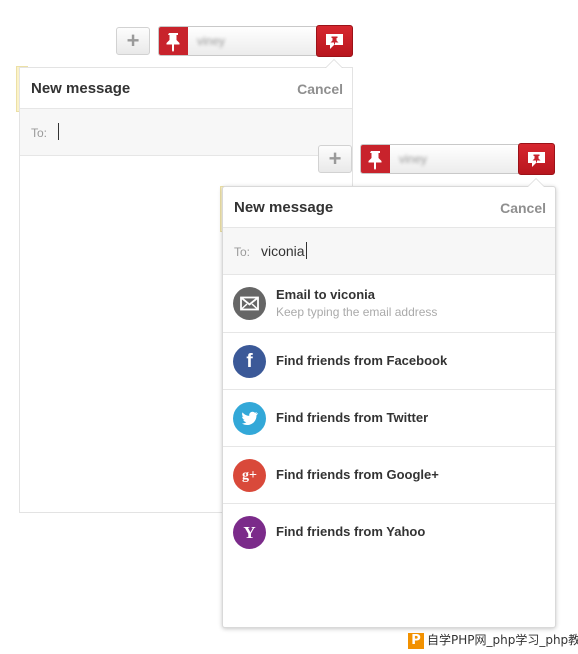 The height and width of the screenshot is (654, 578). What do you see at coordinates (249, 418) in the screenshot?
I see `twitter-icon` at bounding box center [249, 418].